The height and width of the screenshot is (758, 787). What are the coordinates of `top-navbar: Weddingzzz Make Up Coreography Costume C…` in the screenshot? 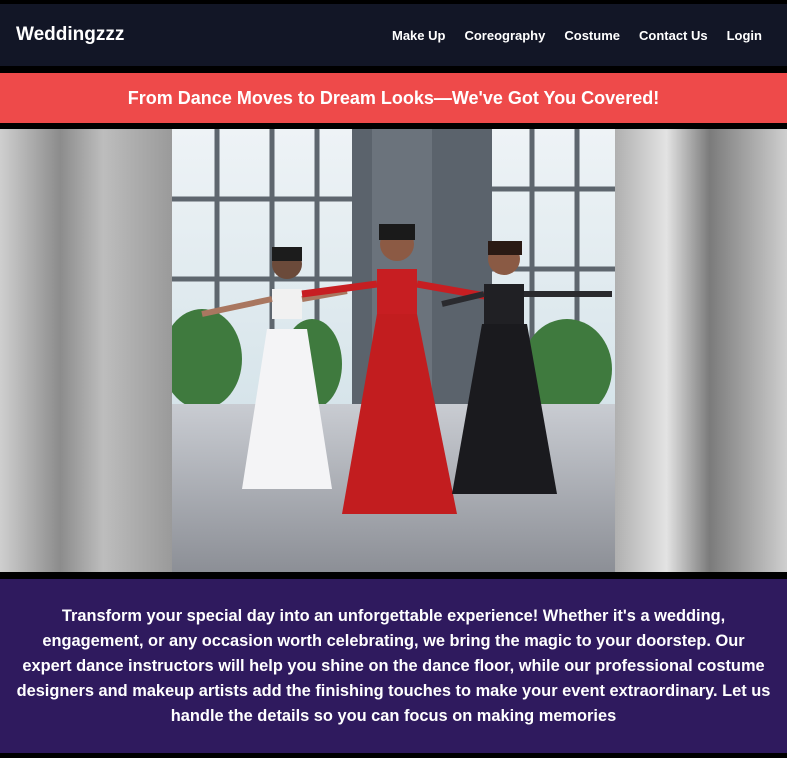 It's located at (393, 35).